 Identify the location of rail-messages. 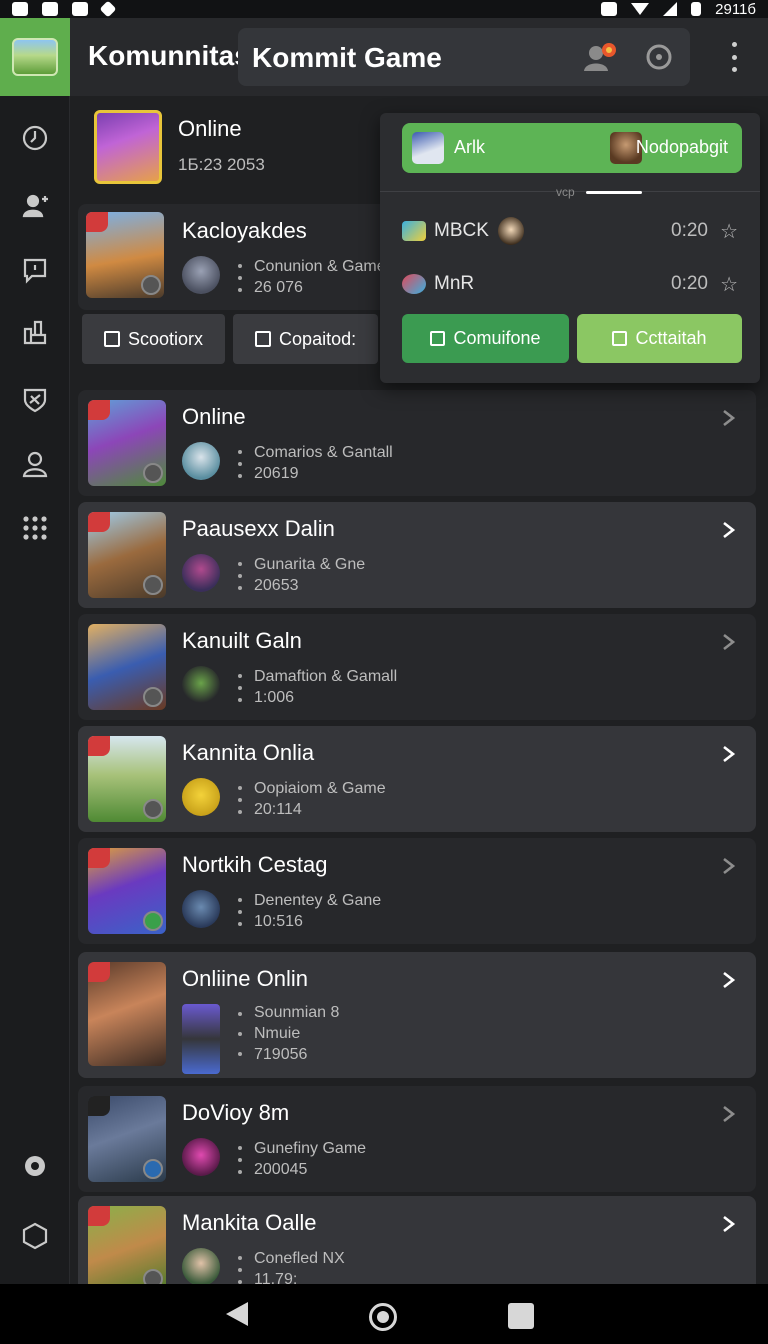
(35, 270).